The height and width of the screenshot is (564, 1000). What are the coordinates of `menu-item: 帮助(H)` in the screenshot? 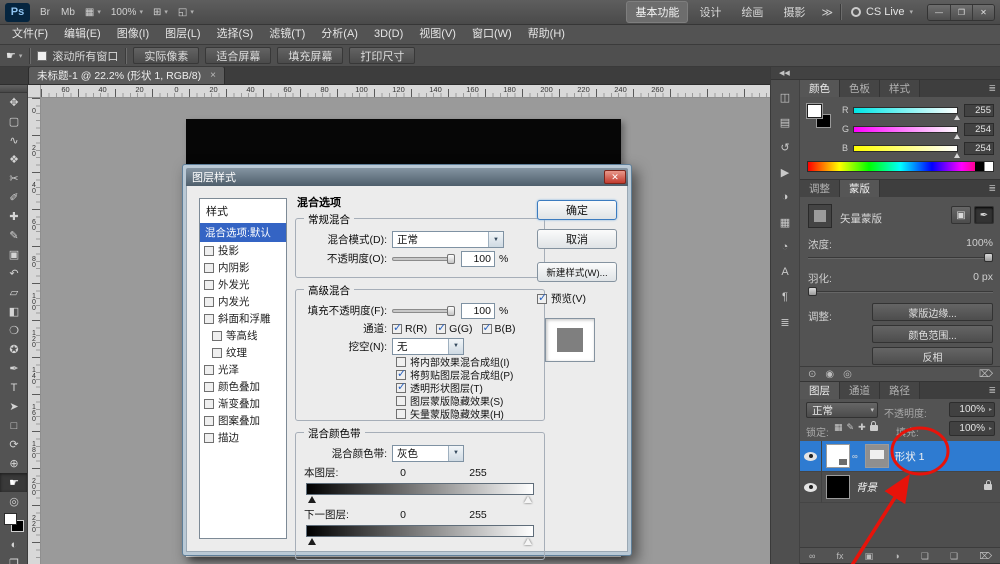 It's located at (546, 34).